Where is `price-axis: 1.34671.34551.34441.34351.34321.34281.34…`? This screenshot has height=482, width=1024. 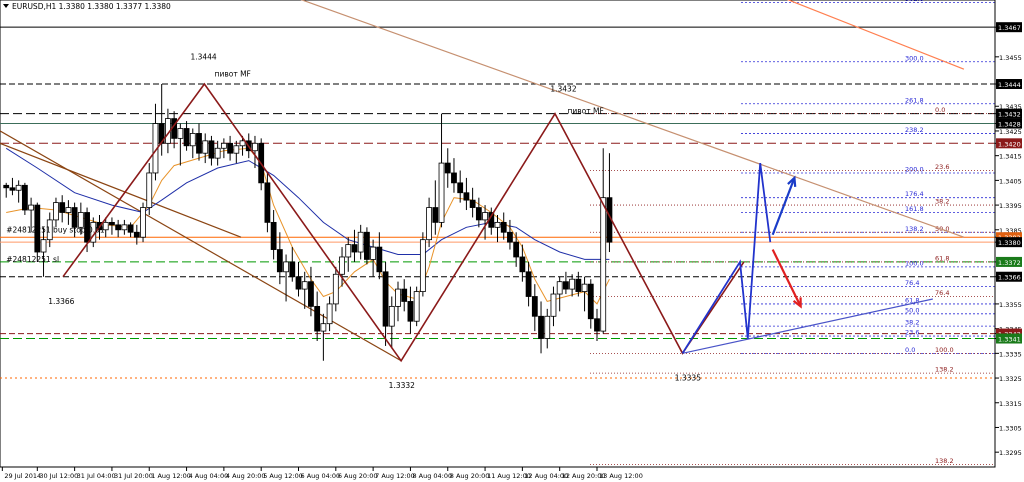
price-axis: 1.34671.34551.34441.34351.34321.34281.34… is located at coordinates (1008, 233).